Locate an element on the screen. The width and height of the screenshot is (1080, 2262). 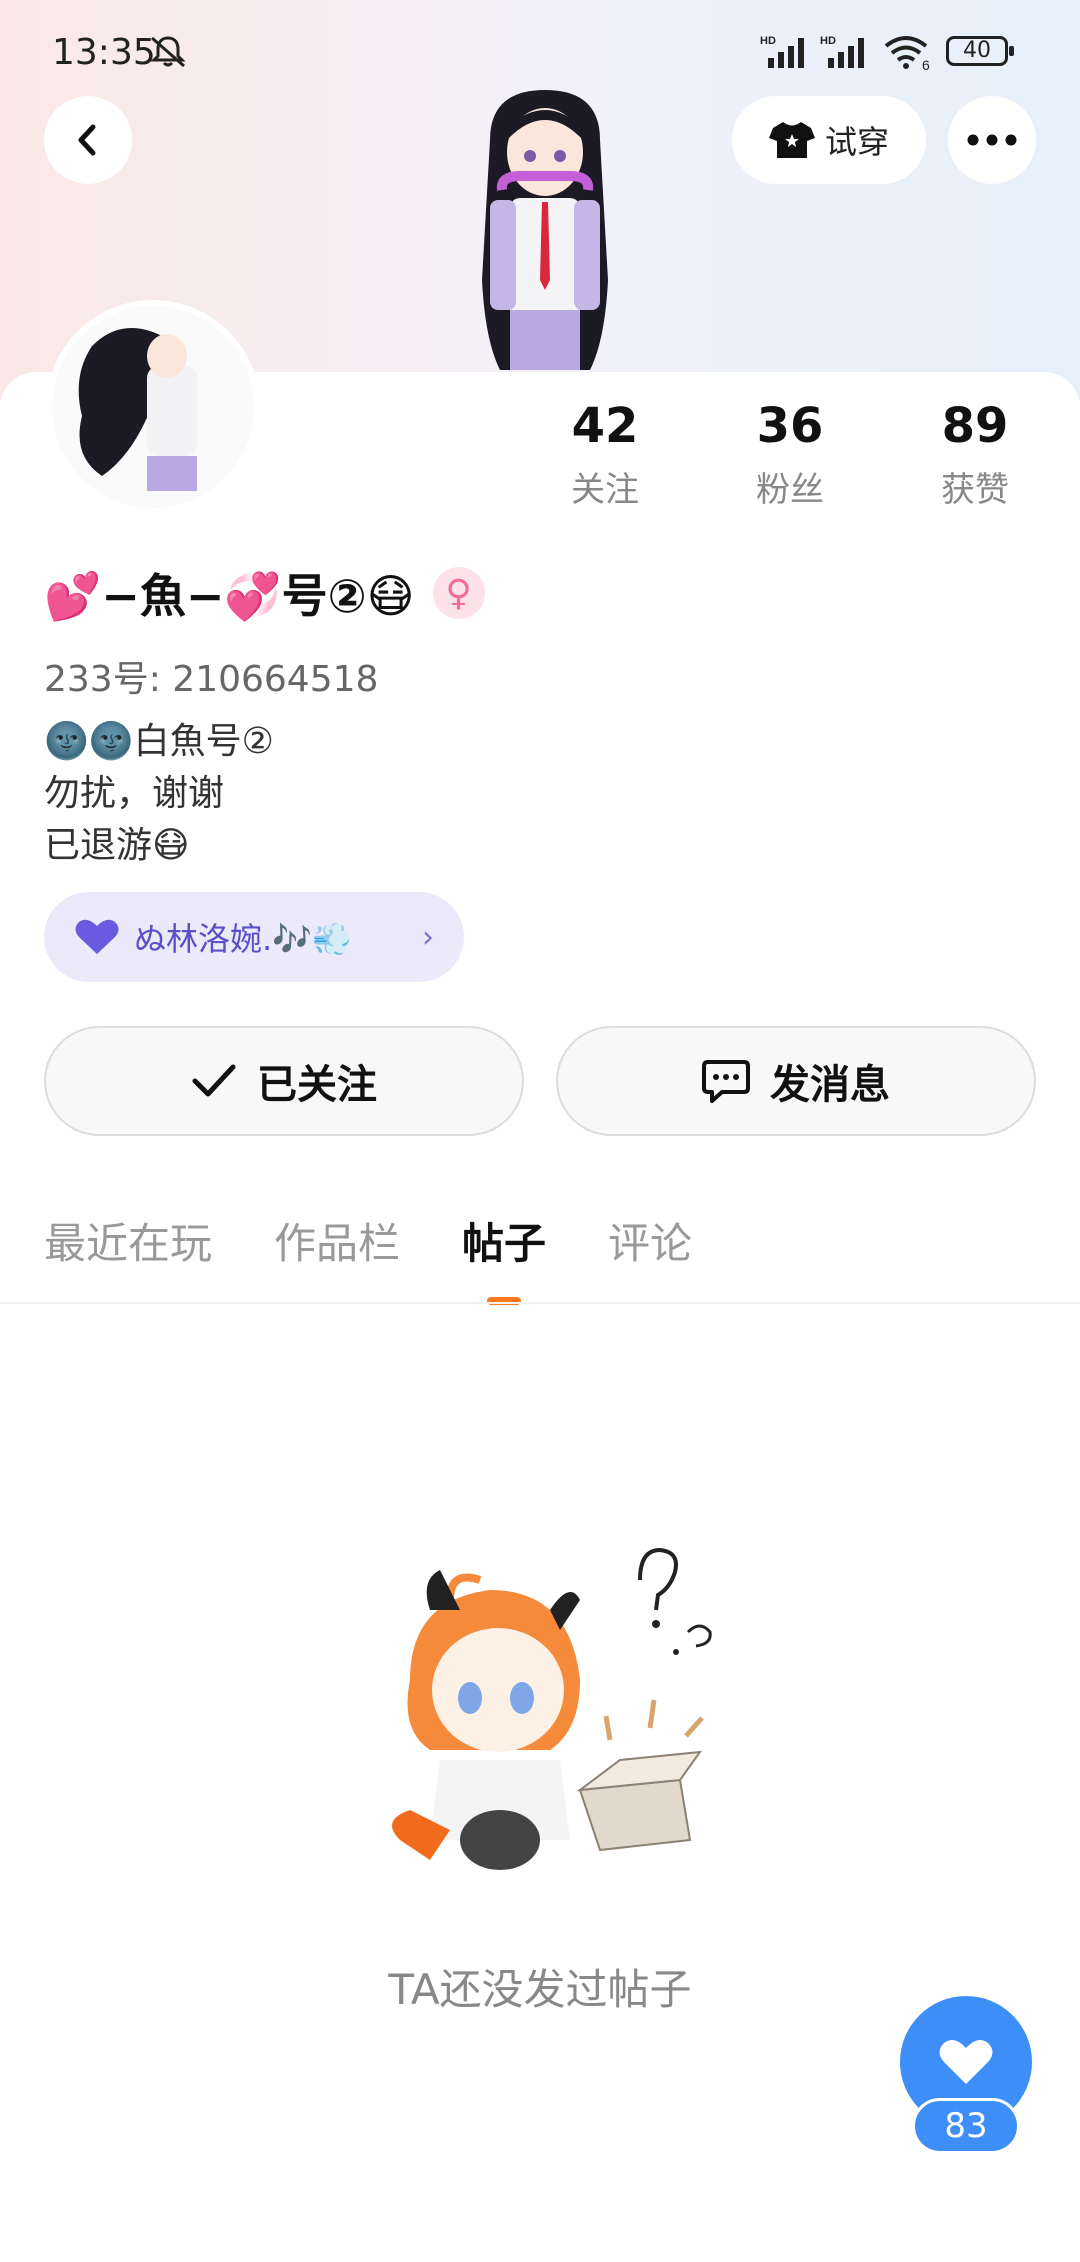
send-message-button: 发消息 is located at coordinates (796, 1081).